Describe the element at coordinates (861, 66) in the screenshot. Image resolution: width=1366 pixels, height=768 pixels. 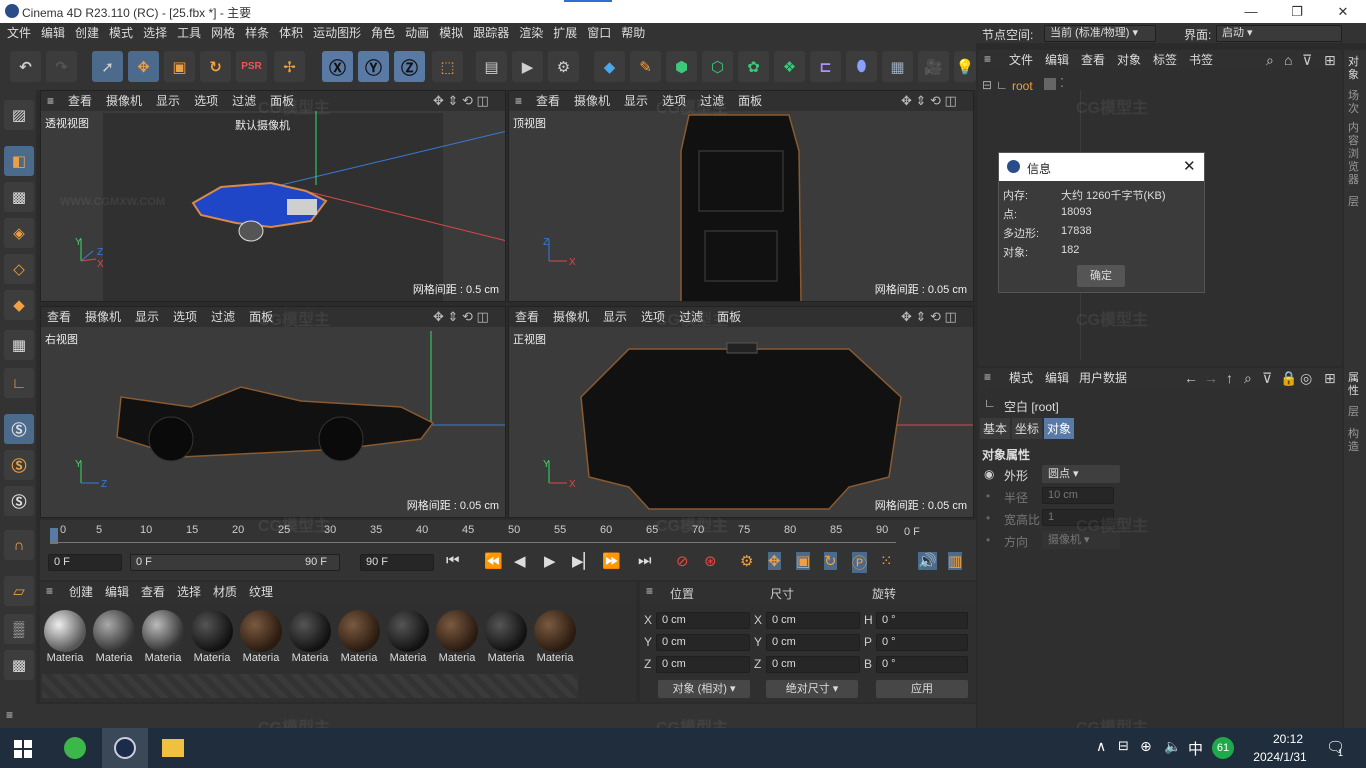
I see `field-icon: ⬮` at that location.